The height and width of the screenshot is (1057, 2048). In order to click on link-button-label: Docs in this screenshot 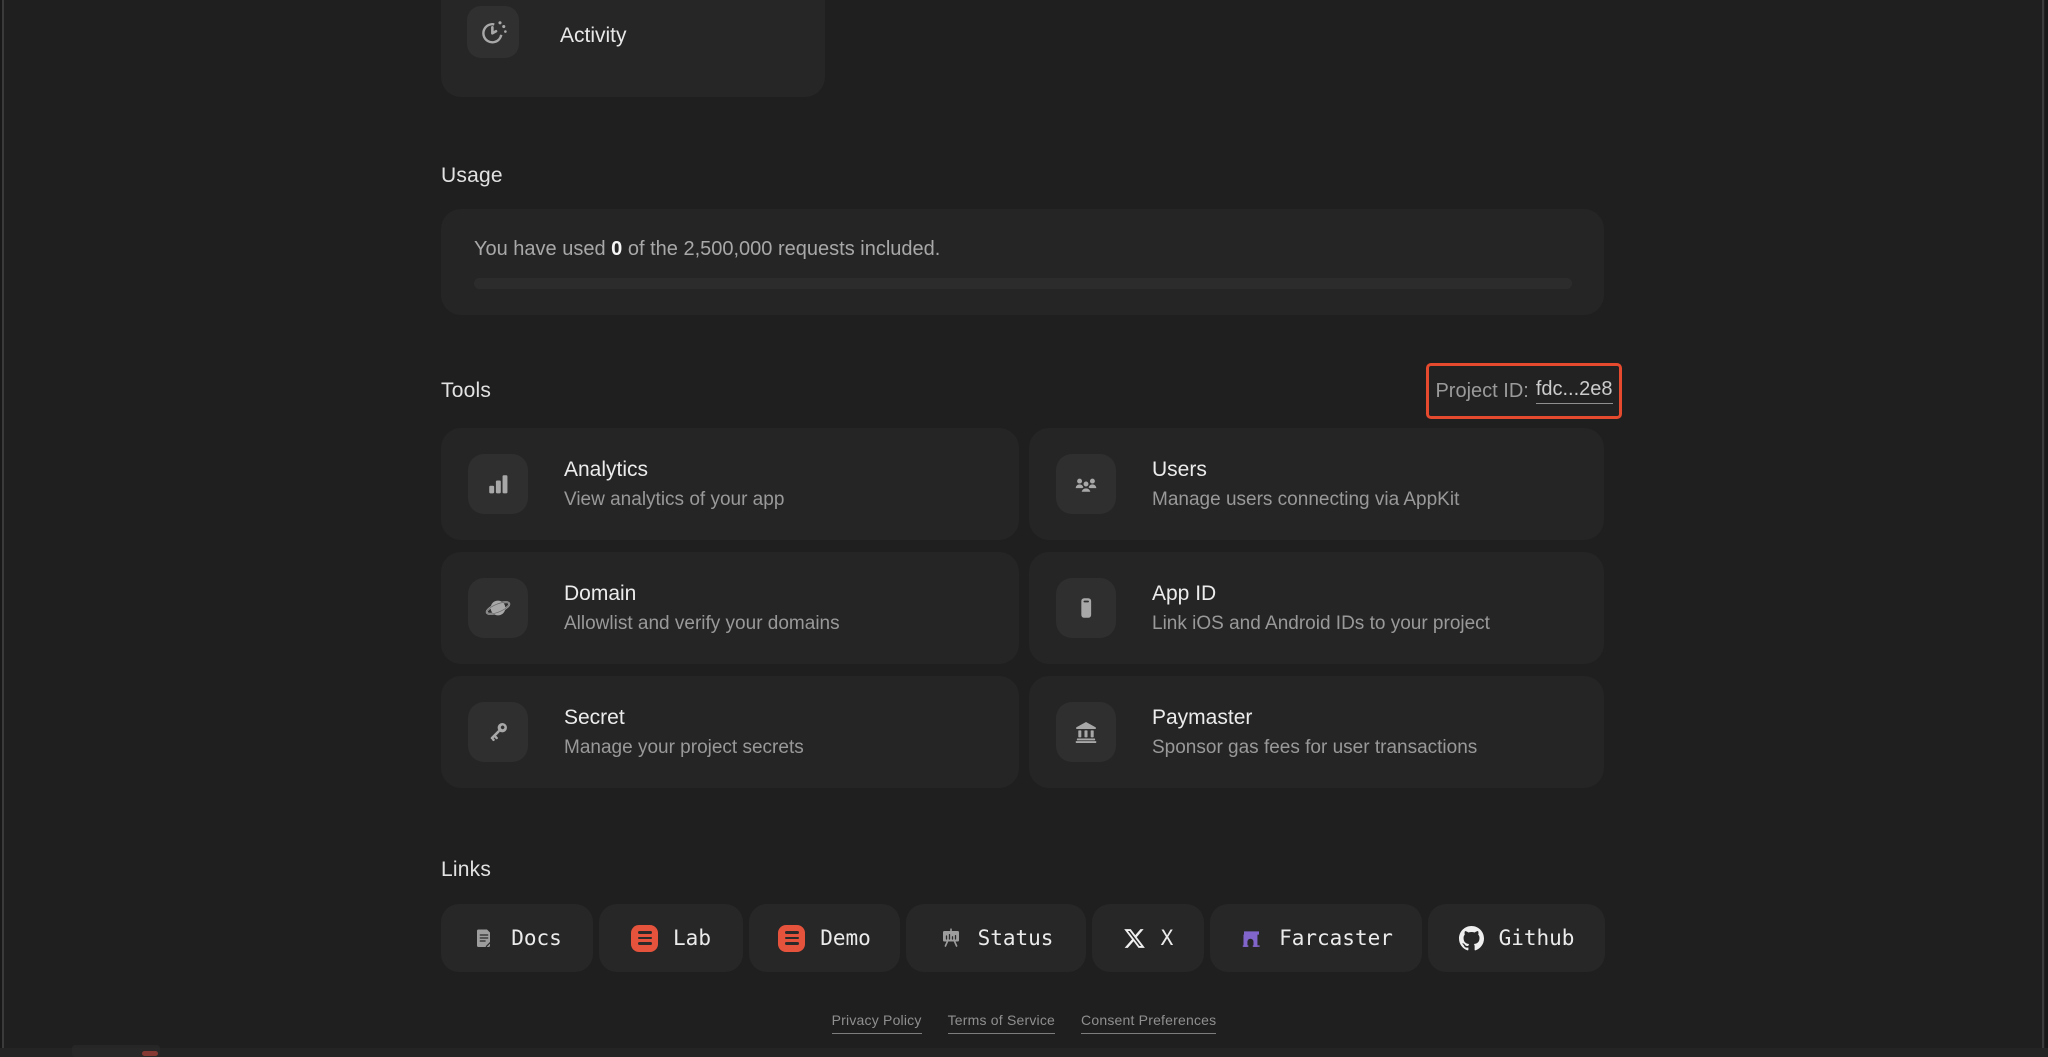, I will do `click(536, 938)`.